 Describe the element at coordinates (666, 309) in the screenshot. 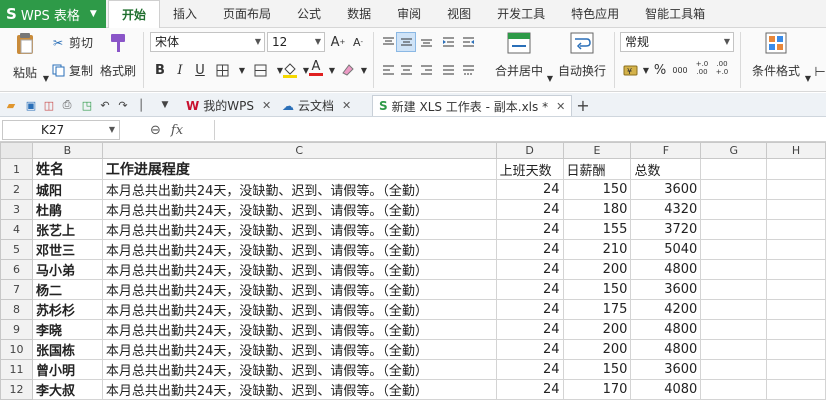

I see `cell-total: 4200` at that location.